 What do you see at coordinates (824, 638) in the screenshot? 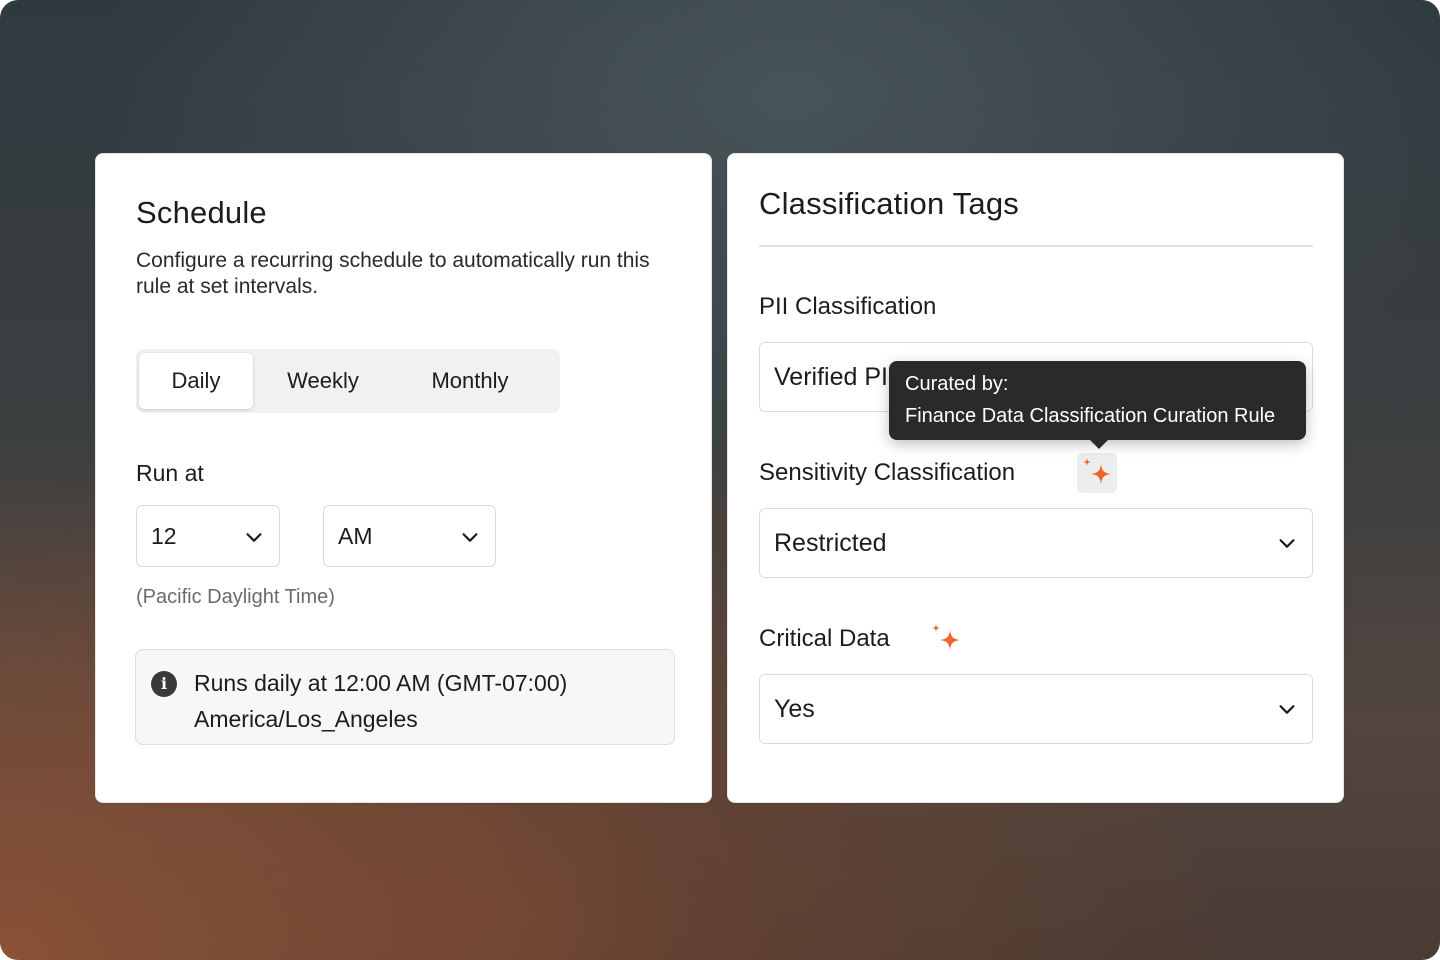
I see `critical-data-label: Critical Data` at bounding box center [824, 638].